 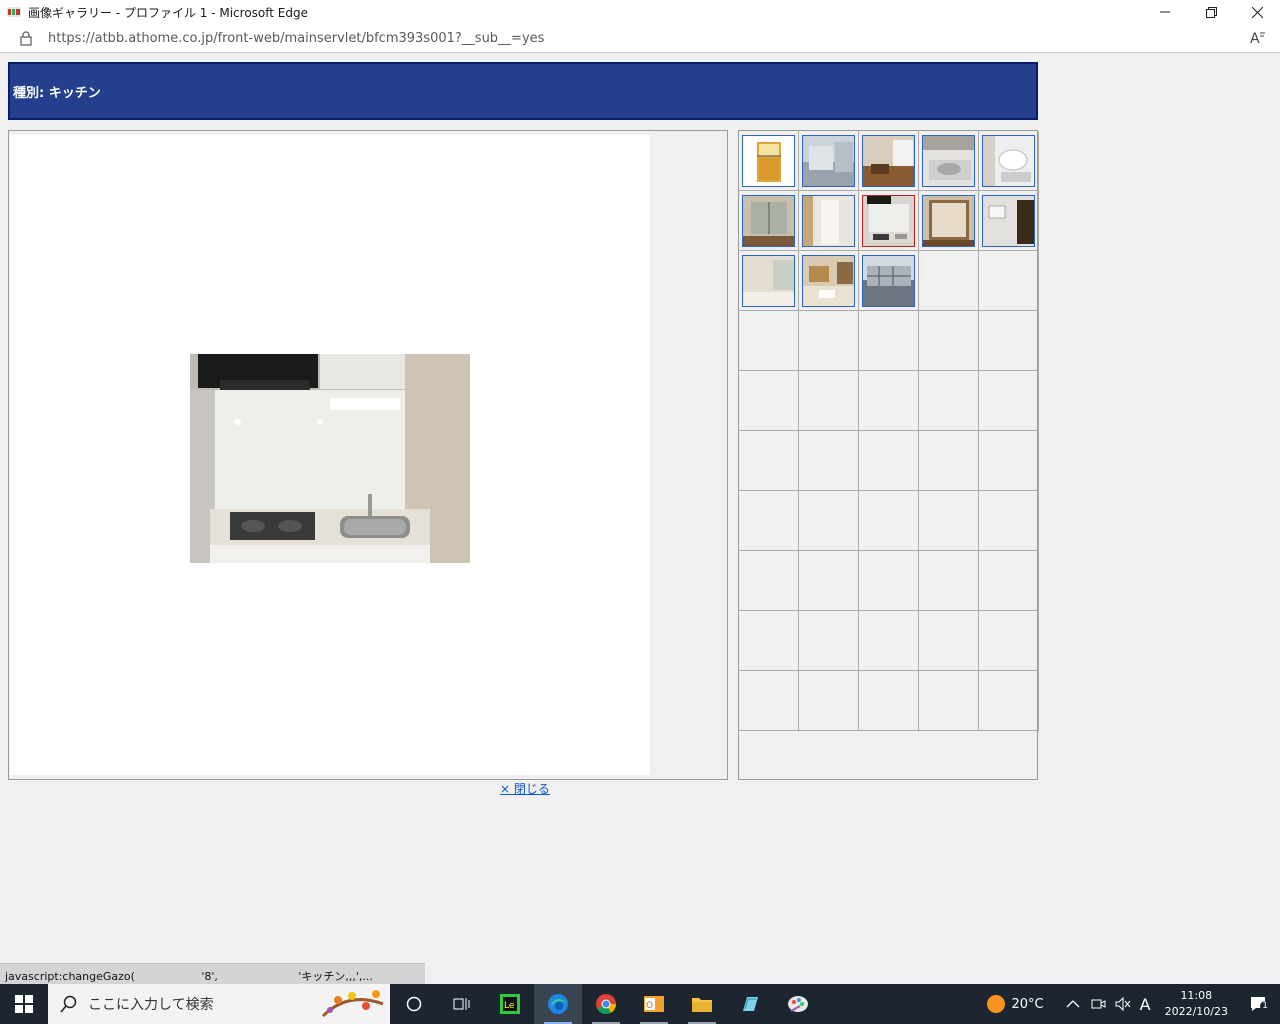 I want to click on ime-indicator: A, so click(x=1145, y=1004).